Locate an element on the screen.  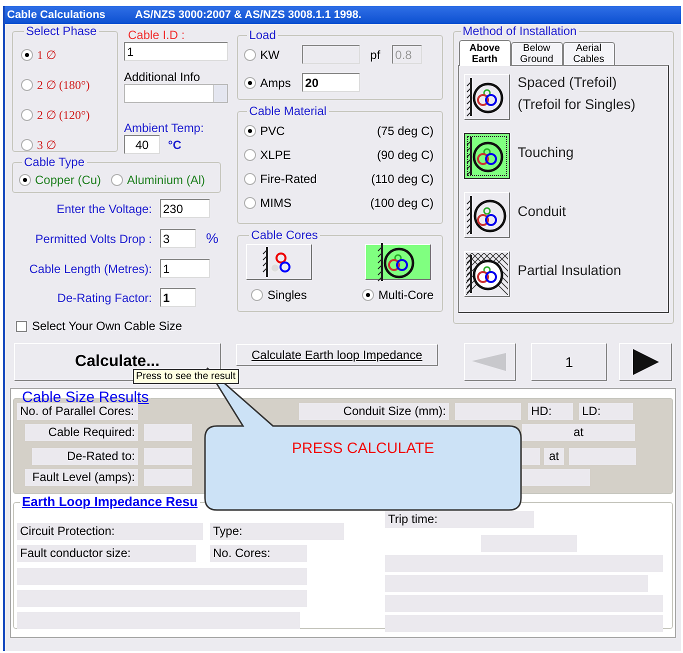
result-label: Trip time: is located at coordinates (459, 519).